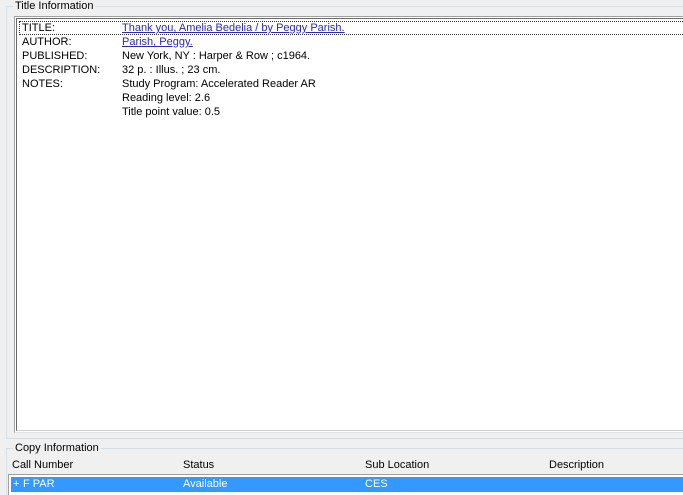 This screenshot has height=495, width=683. What do you see at coordinates (55, 56) in the screenshot?
I see `record-label-published: PUBLISHED:` at bounding box center [55, 56].